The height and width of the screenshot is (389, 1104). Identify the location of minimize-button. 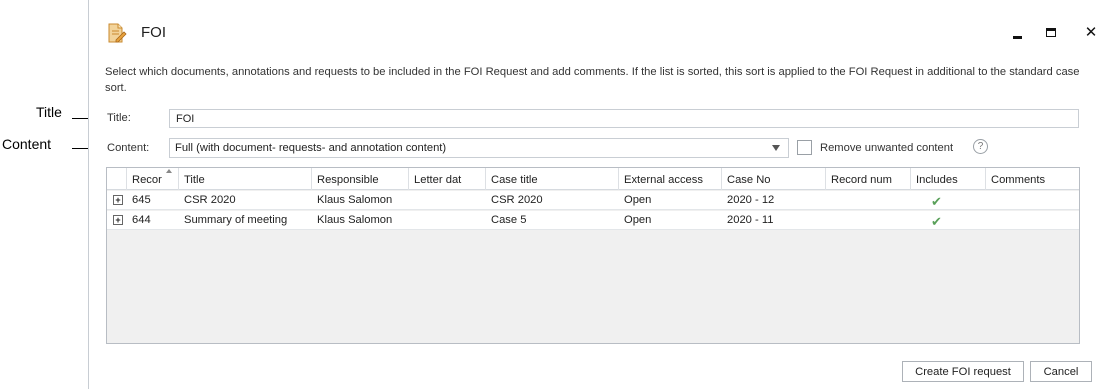
(1017, 32).